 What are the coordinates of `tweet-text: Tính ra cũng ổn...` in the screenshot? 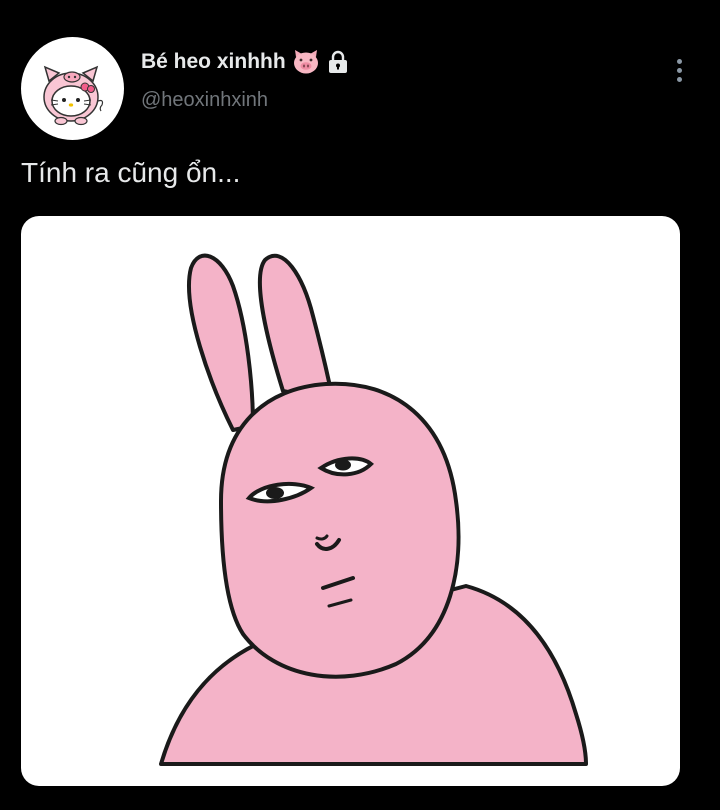 It's located at (131, 172).